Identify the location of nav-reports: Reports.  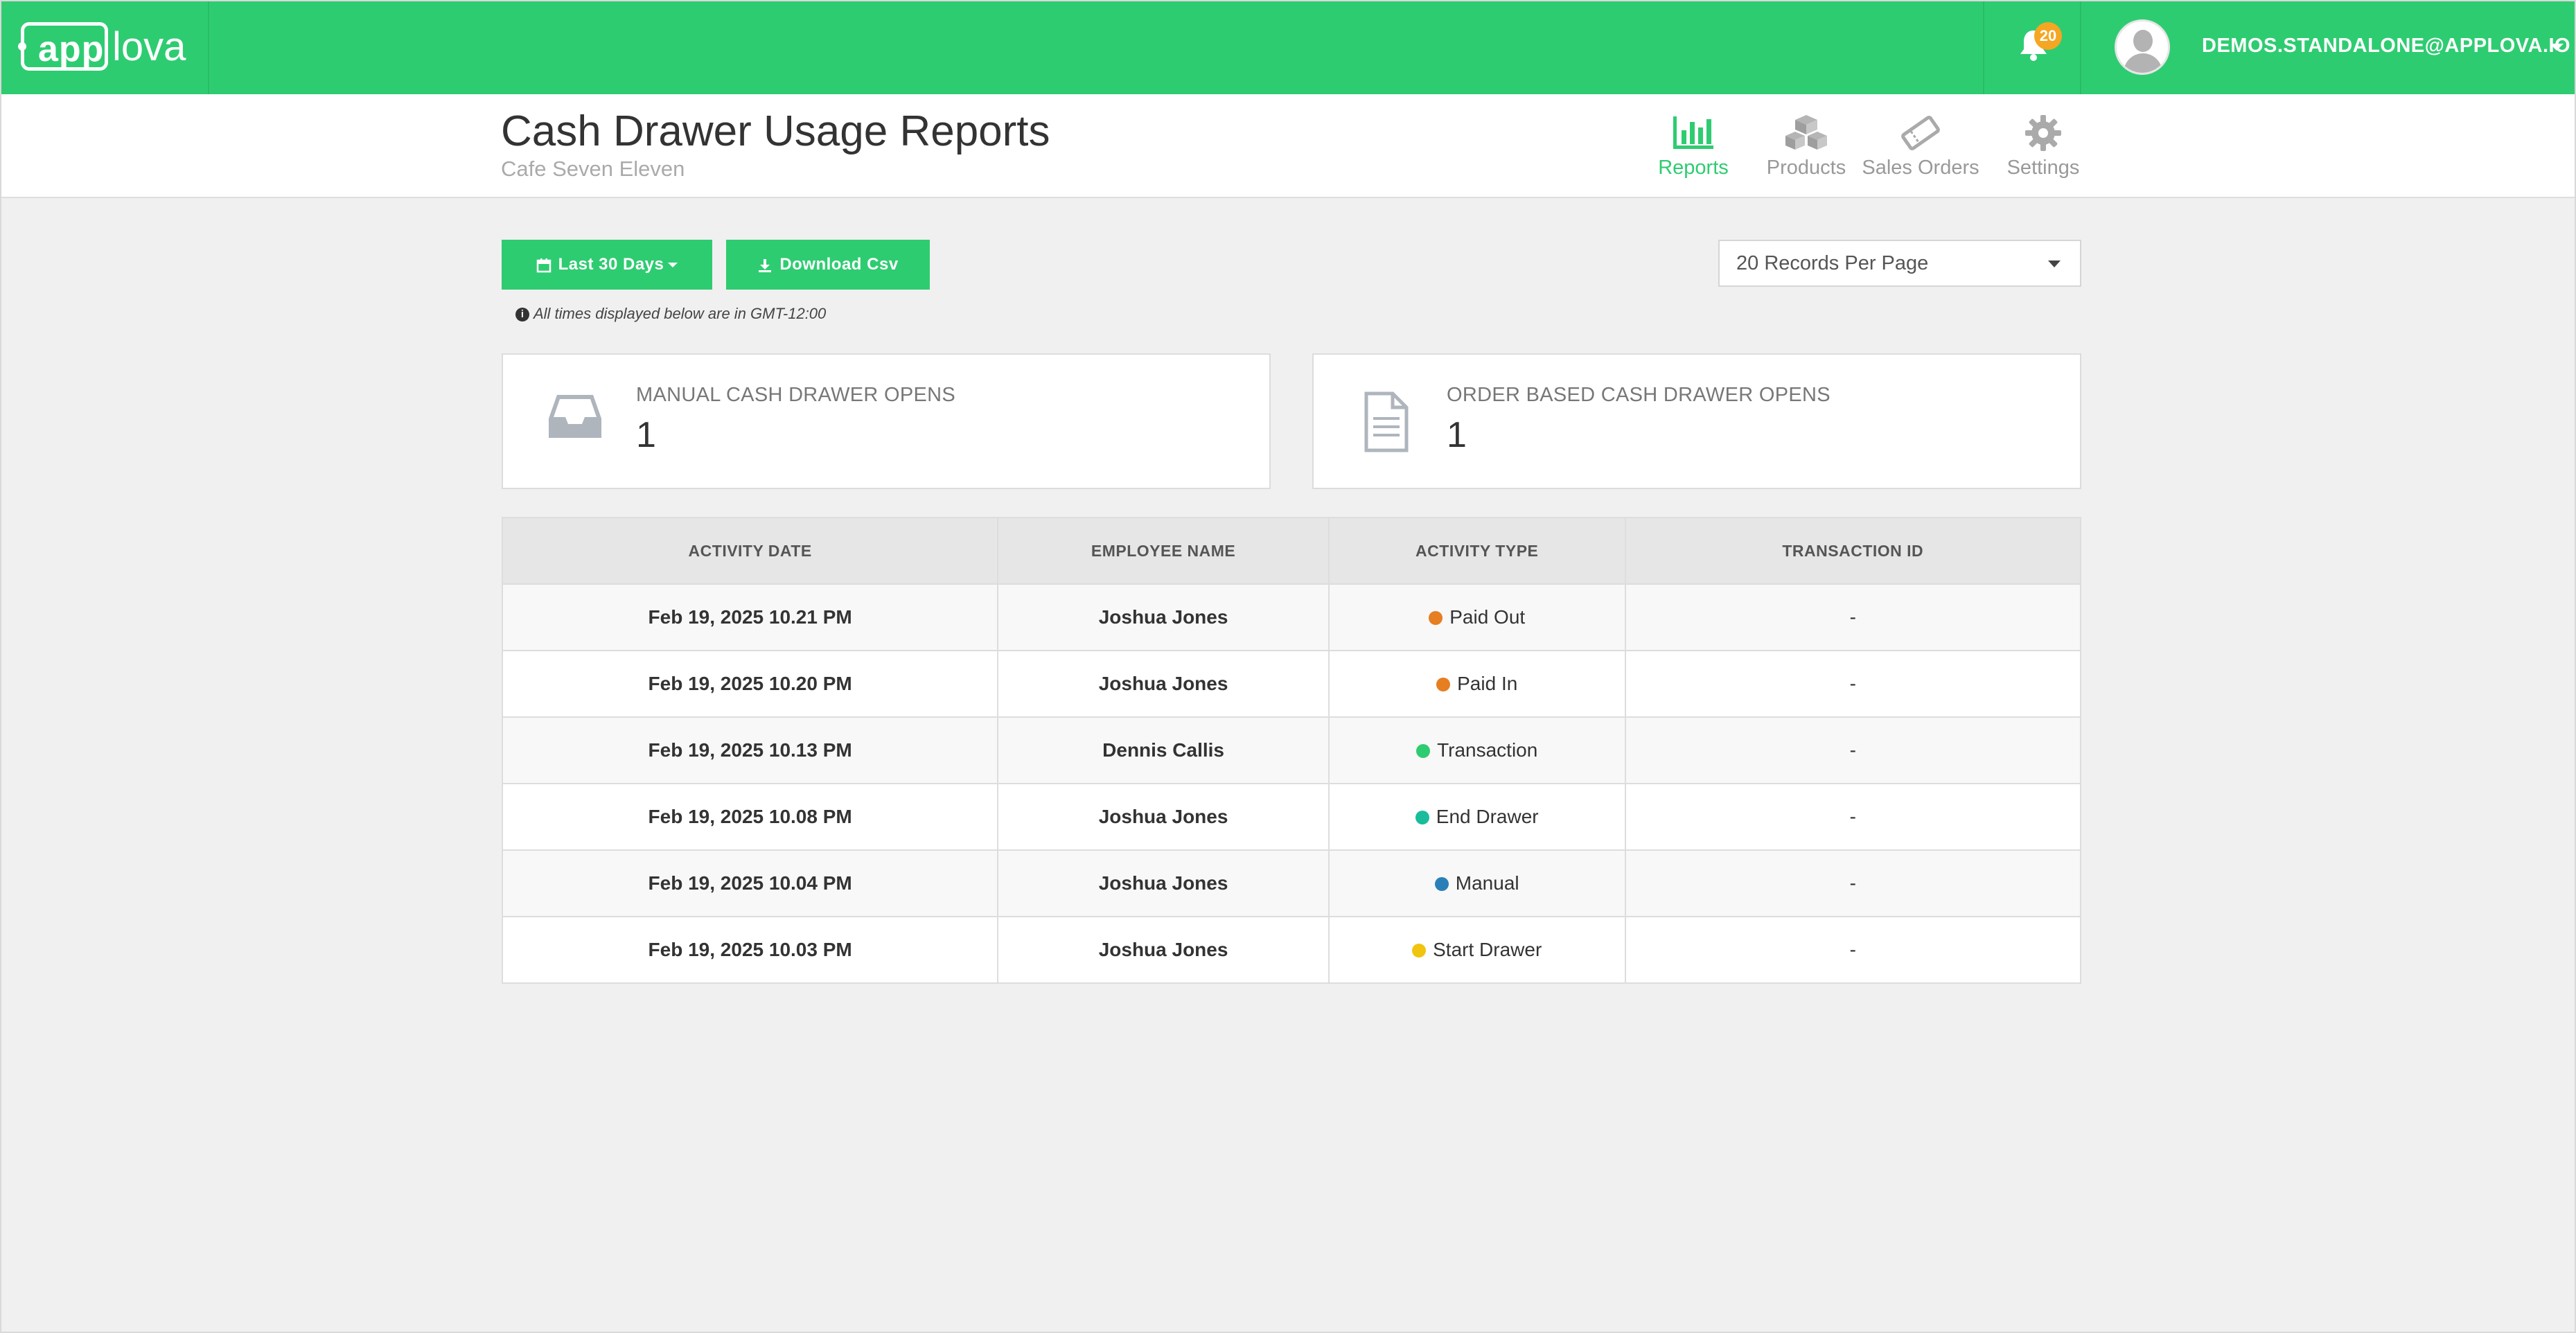
(1694, 146).